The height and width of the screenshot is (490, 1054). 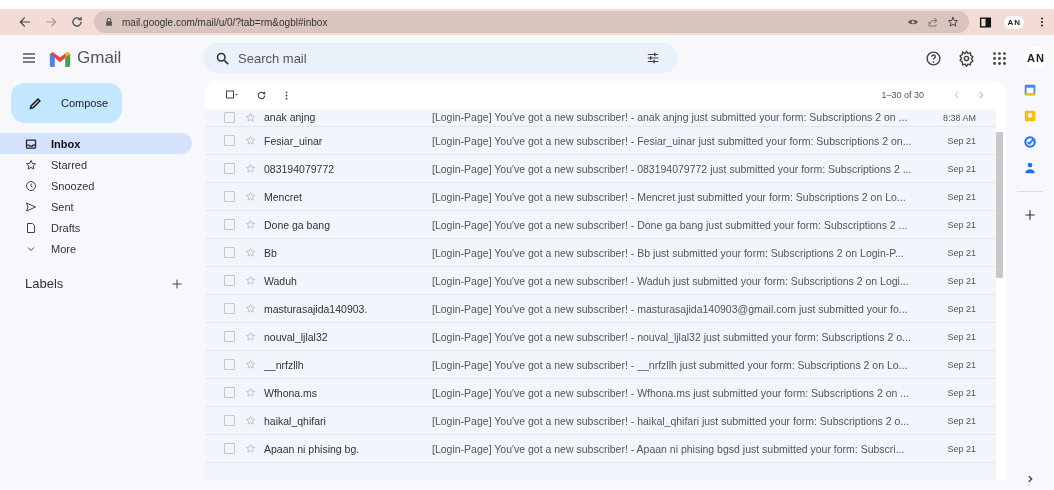 What do you see at coordinates (600, 197) in the screenshot?
I see `email-row: Mencret [Login-Page] You've got a new subscriber! - Mencret just submitted your form: Subscriptions 2 on Lo... Sep 21` at bounding box center [600, 197].